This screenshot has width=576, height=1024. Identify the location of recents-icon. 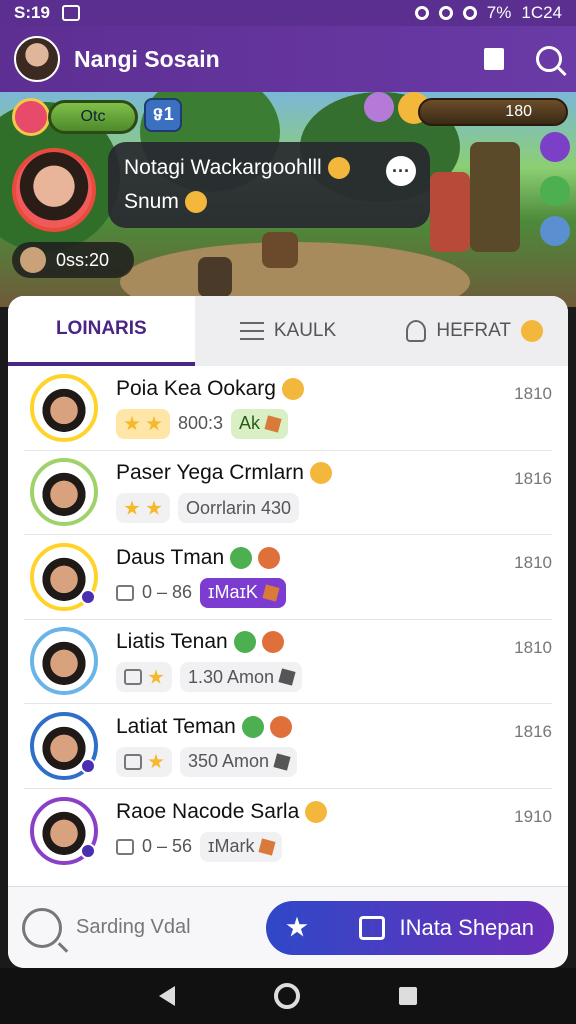
(407, 996).